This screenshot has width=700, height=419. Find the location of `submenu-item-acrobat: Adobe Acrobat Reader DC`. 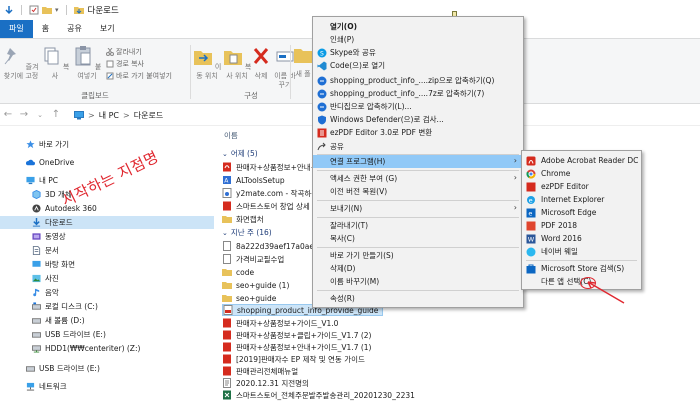

submenu-item-acrobat: Adobe Acrobat Reader DC is located at coordinates (581, 160).